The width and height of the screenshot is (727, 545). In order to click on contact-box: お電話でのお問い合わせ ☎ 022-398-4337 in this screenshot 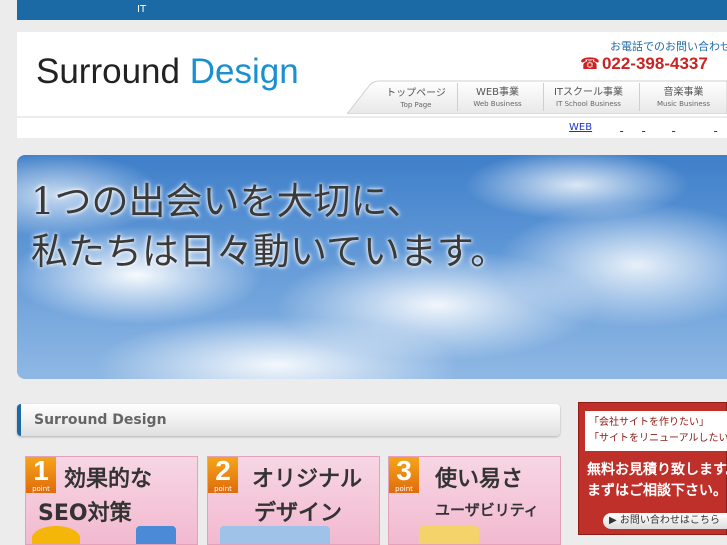, I will do `click(653, 56)`.